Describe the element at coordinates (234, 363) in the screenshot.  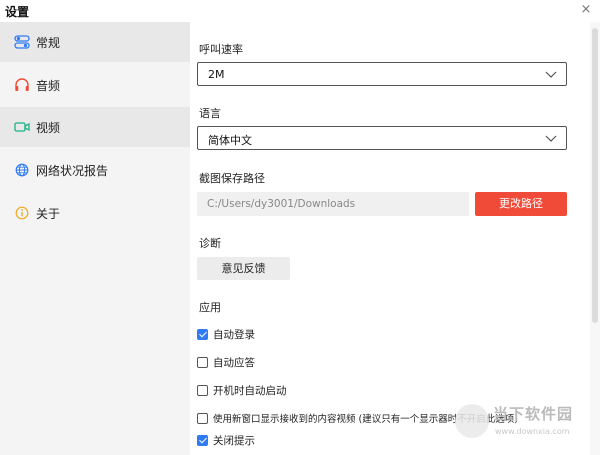
I see `checkbox-label: 自动应答` at that location.